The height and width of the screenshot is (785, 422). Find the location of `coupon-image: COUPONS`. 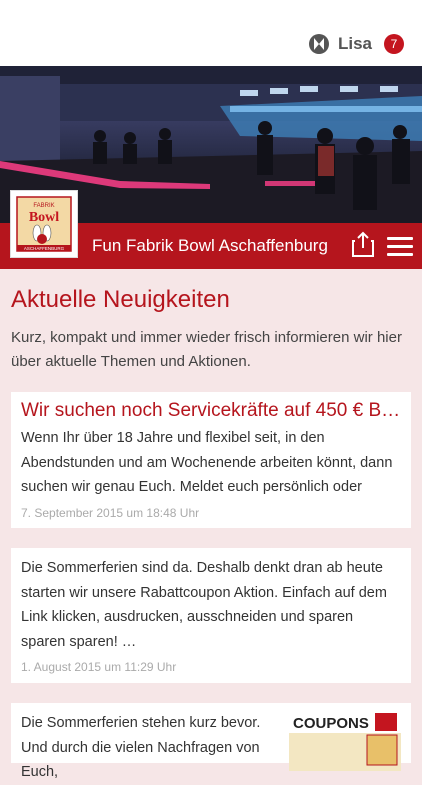

coupon-image: COUPONS is located at coordinates (345, 741).